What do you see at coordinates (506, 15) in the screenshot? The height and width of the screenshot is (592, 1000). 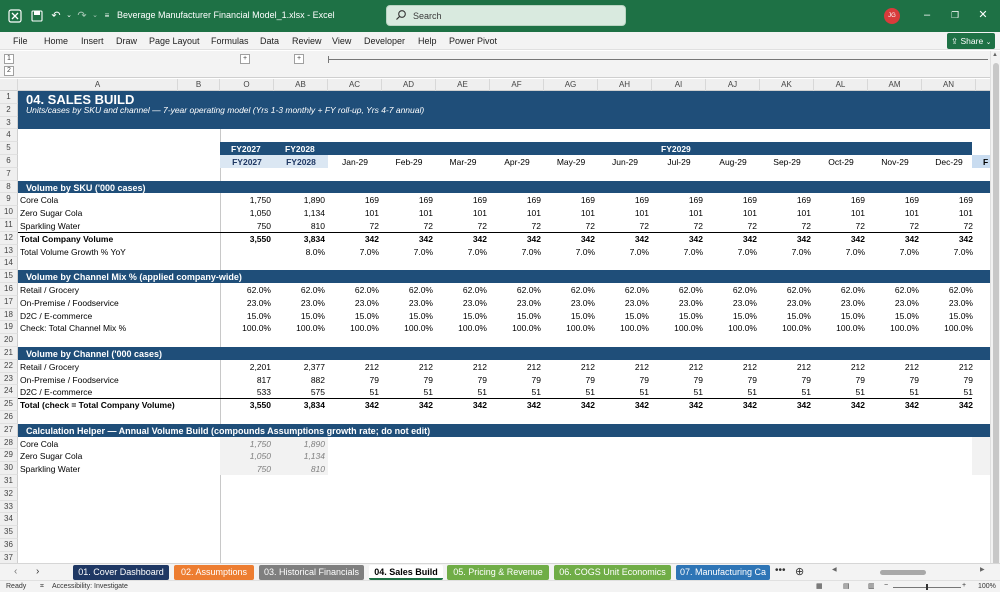 I see `search-box: Search` at bounding box center [506, 15].